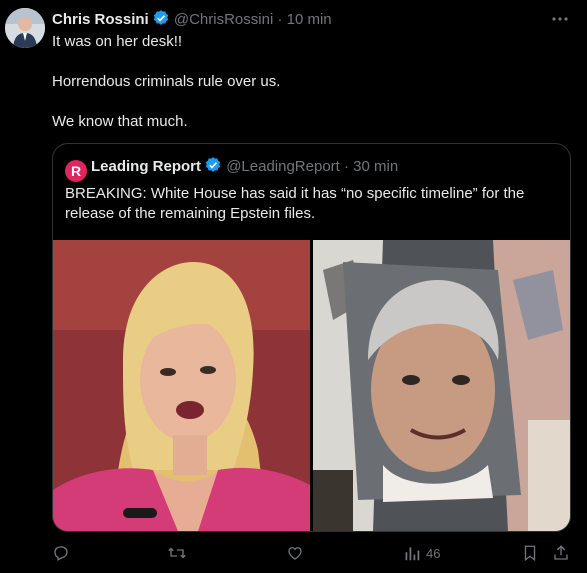 The height and width of the screenshot is (573, 587). I want to click on author-handle: @ChrisRossini, so click(223, 19).